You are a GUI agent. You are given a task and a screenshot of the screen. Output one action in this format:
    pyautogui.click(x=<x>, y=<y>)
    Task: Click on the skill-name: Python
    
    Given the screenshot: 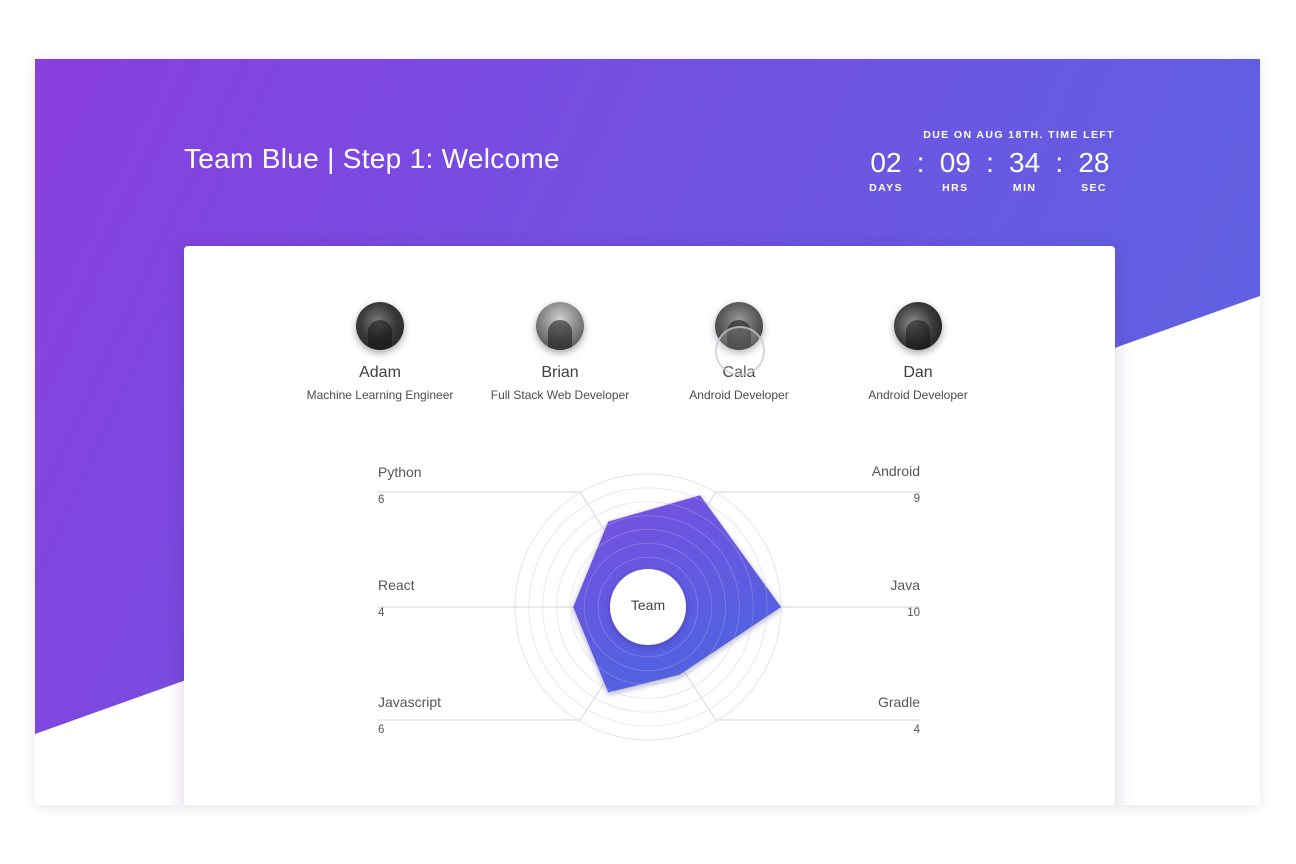 What is the action you would take?
    pyautogui.click(x=400, y=472)
    